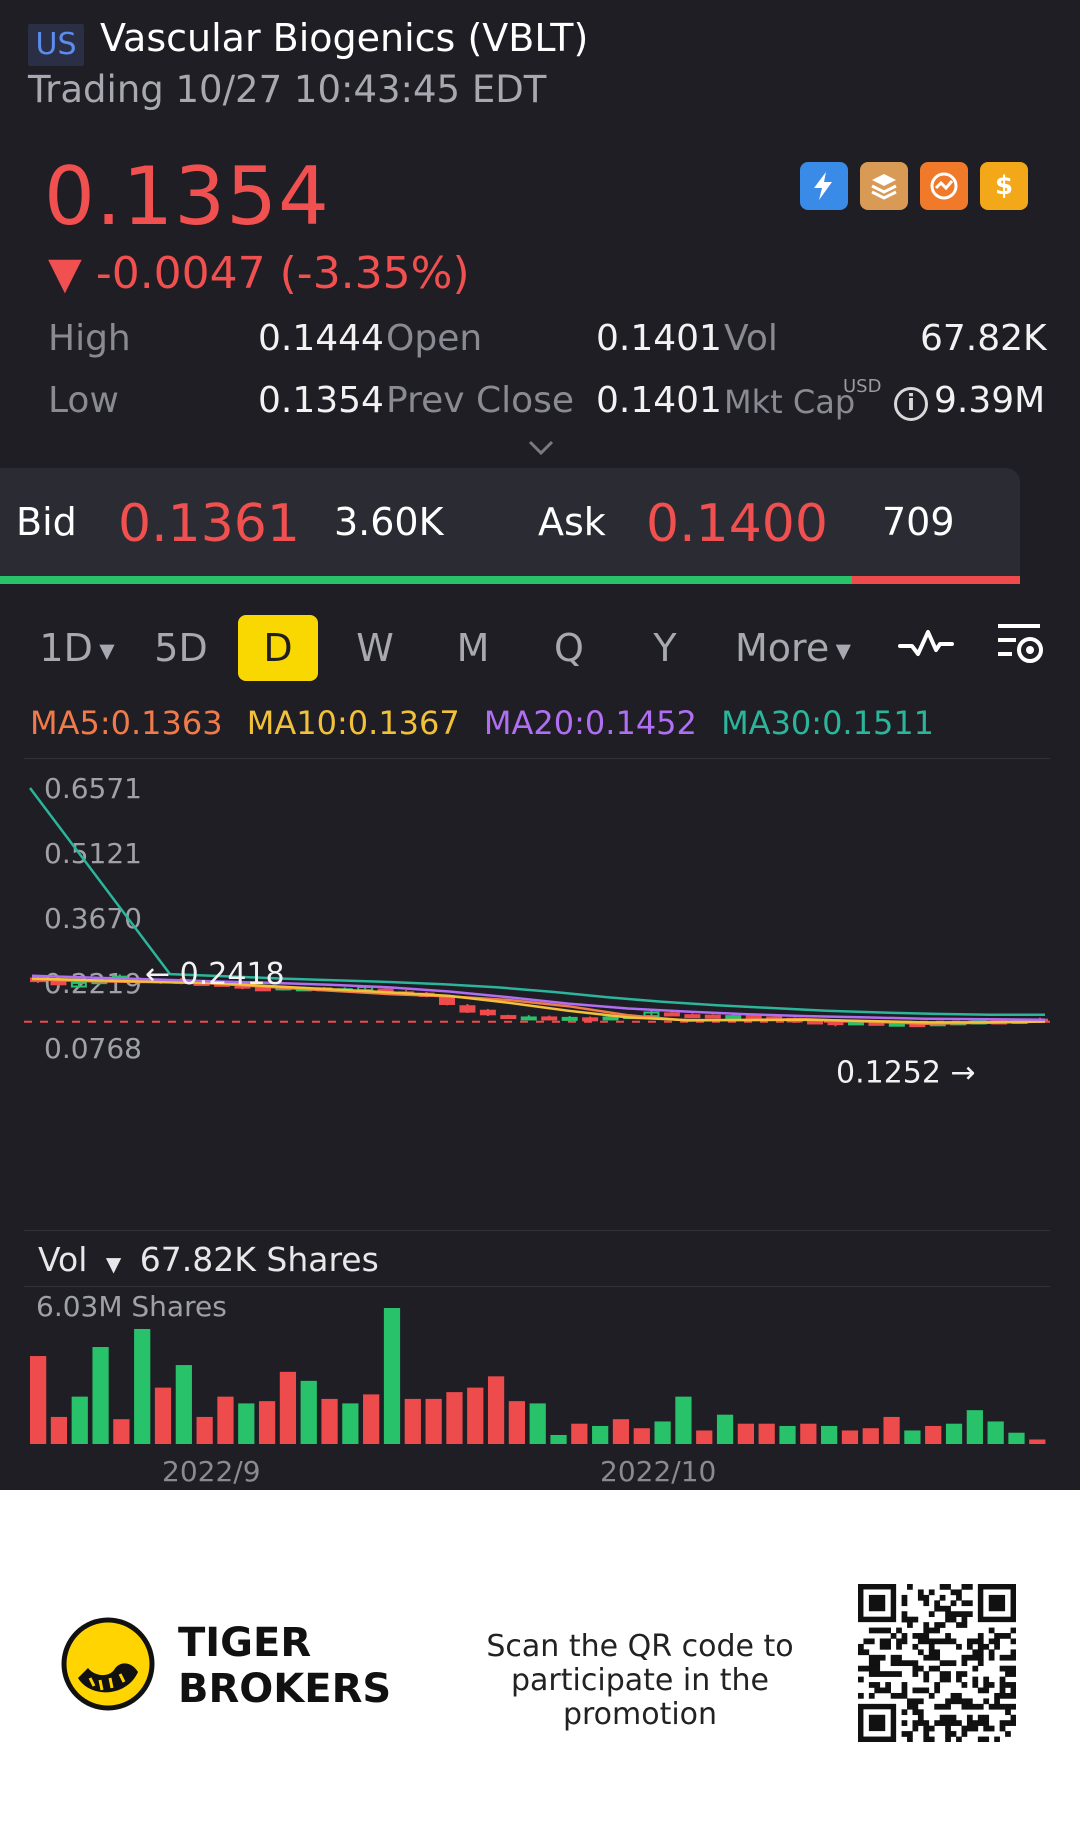 Image resolution: width=1080 pixels, height=1836 pixels. I want to click on tab-1d: 1D ▼, so click(77, 648).